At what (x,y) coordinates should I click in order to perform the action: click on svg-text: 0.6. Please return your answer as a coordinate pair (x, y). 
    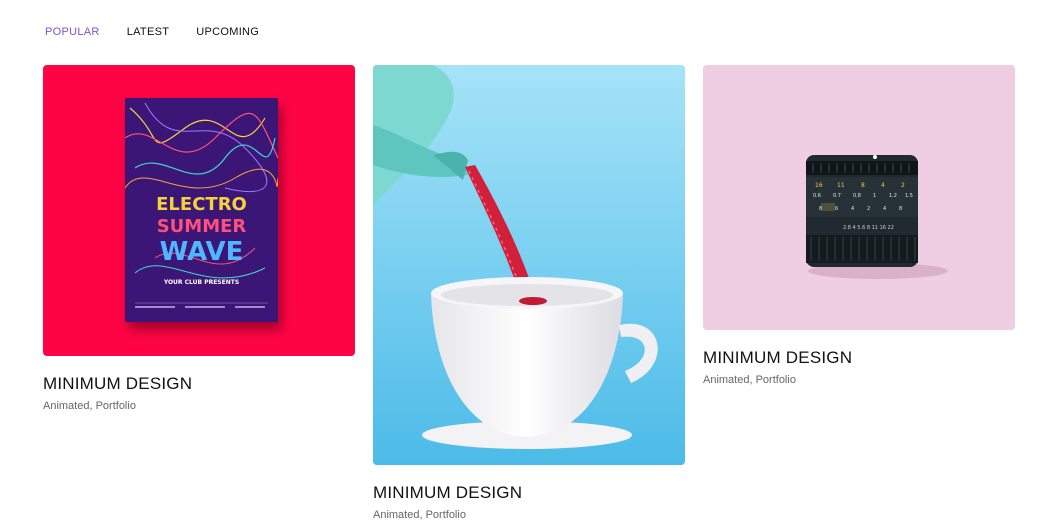
    Looking at the image, I should click on (817, 196).